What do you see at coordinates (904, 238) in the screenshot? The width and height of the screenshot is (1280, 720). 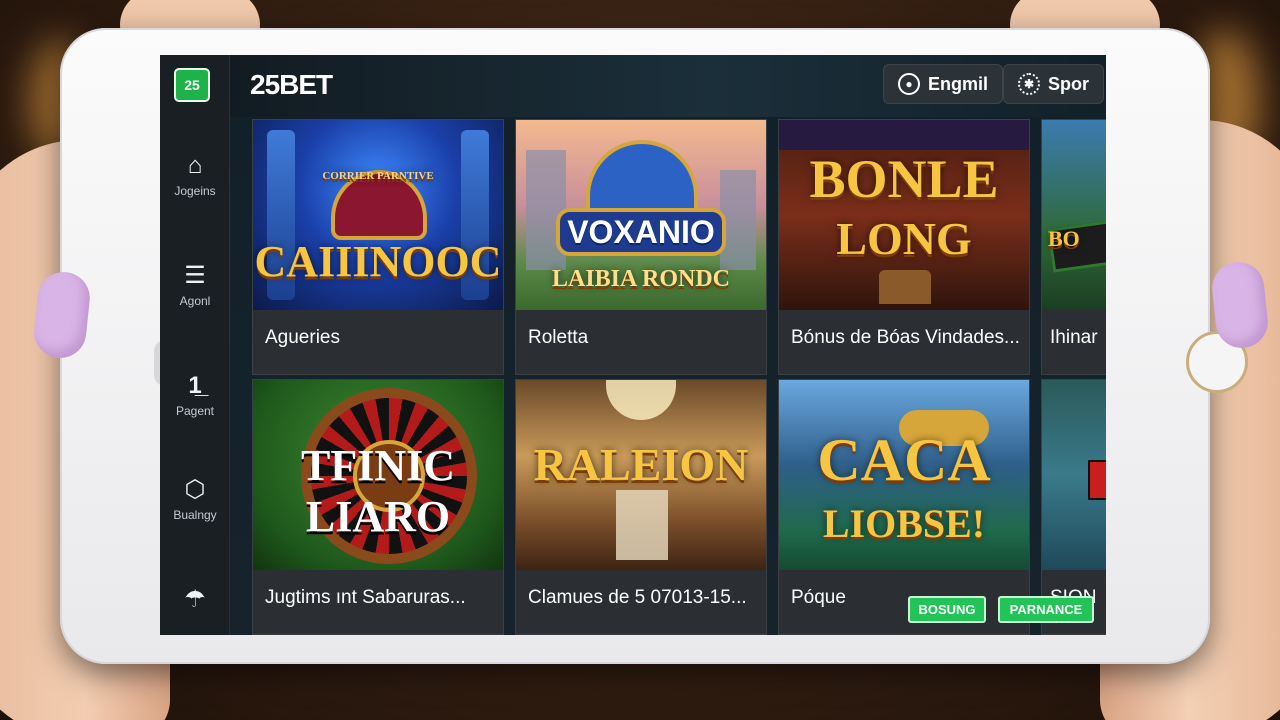 I see `game-art-subtitle: LONG` at bounding box center [904, 238].